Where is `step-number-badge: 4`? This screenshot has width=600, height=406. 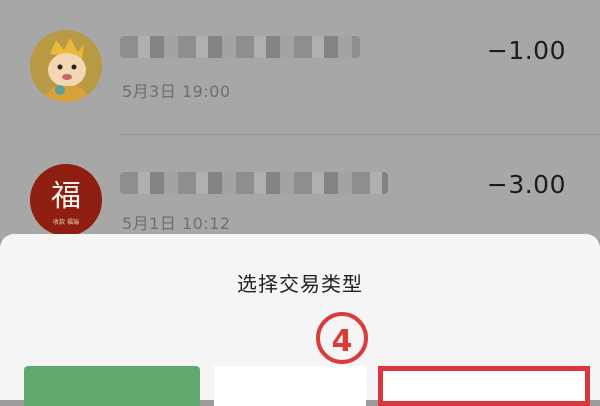
step-number-badge: 4 is located at coordinates (342, 338).